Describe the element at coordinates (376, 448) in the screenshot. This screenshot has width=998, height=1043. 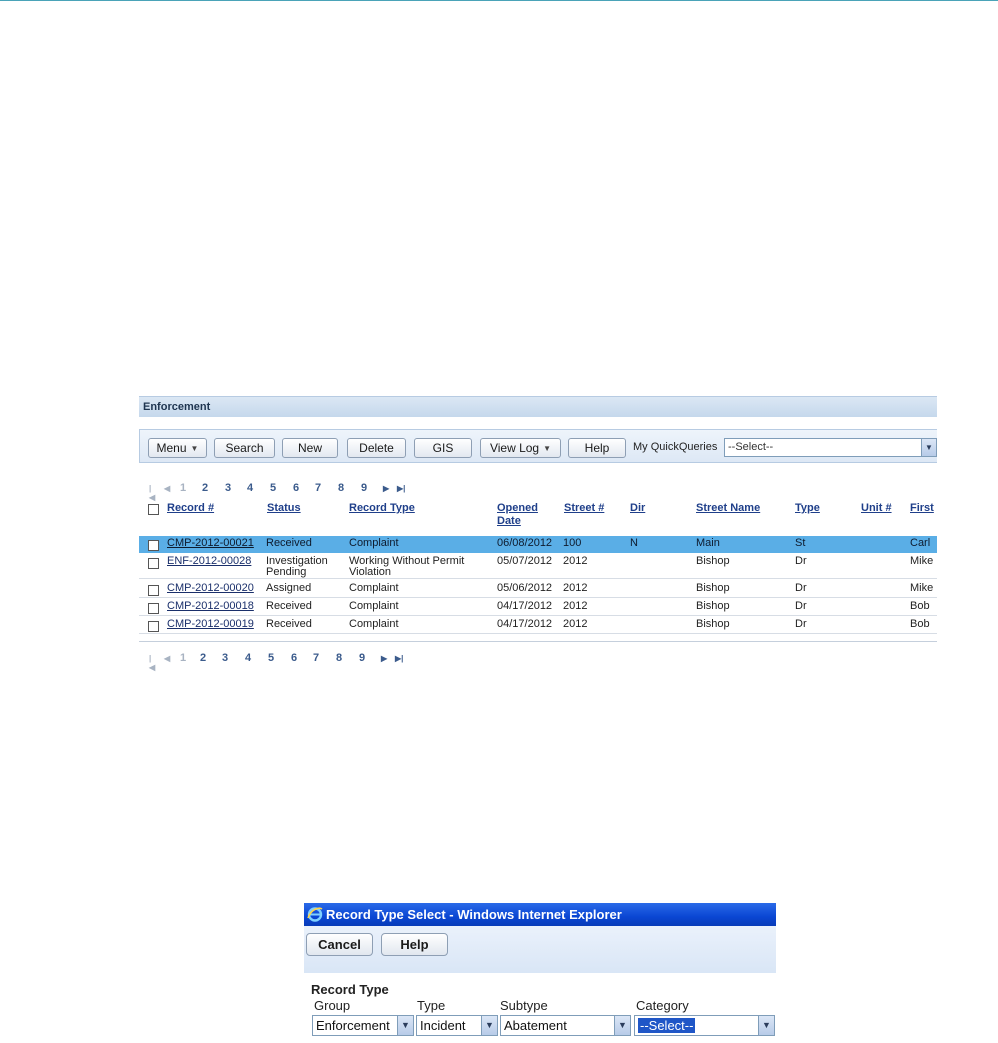
I see `delete-button: Delete` at that location.